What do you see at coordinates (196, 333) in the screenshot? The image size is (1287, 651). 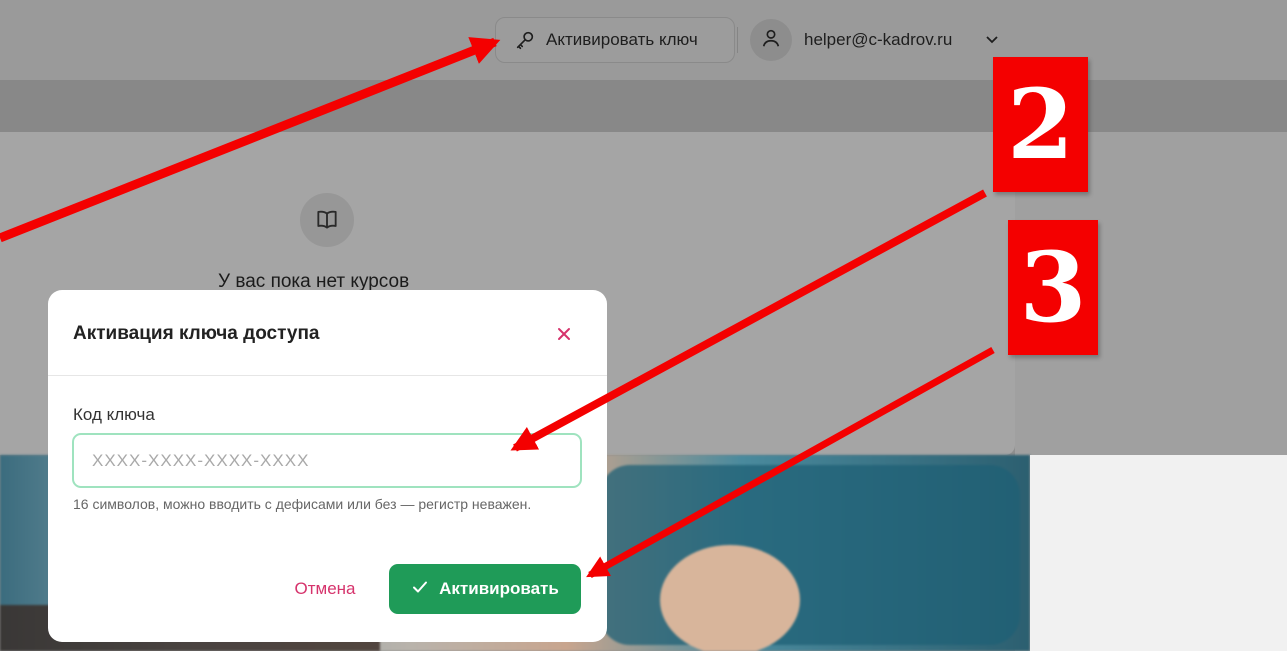 I see `modal-title: Активация ключа доступа` at bounding box center [196, 333].